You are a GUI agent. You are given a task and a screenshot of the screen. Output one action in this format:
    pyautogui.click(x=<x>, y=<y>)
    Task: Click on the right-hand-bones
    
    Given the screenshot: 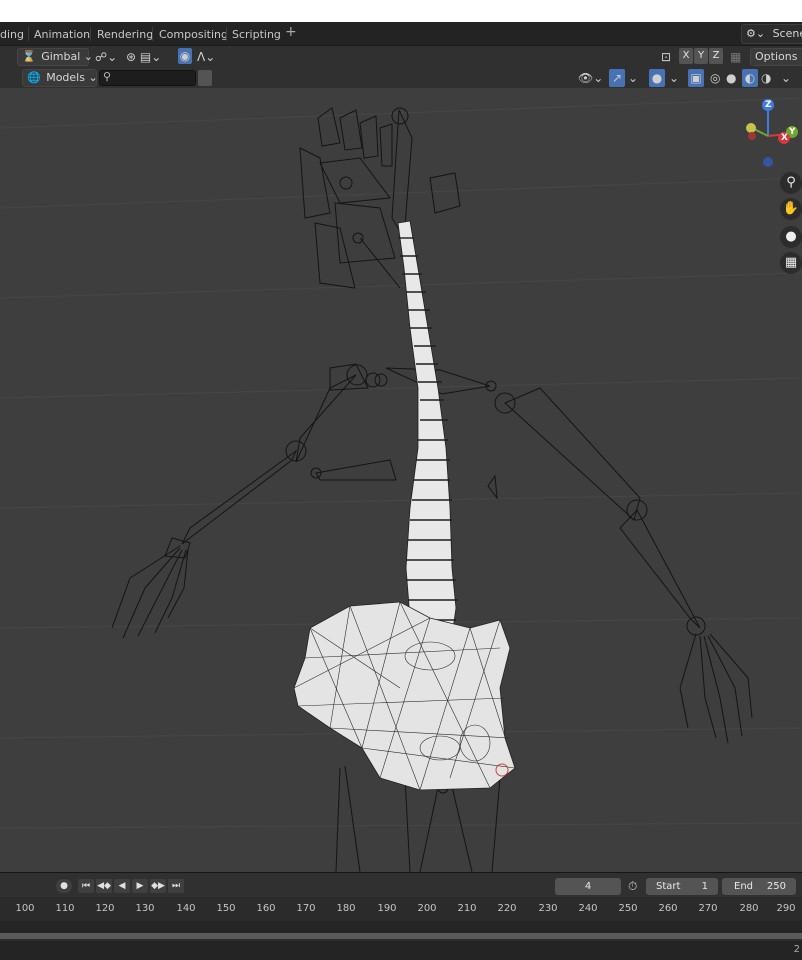 What is the action you would take?
    pyautogui.click(x=716, y=688)
    